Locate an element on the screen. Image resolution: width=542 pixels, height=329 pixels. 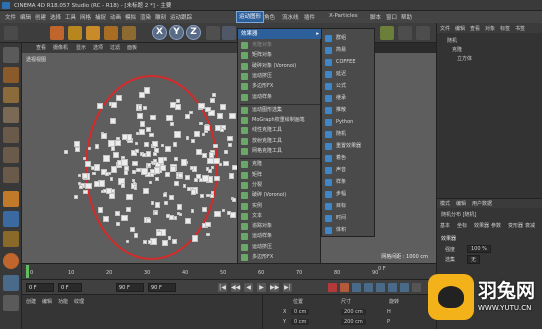
previous-key-button: ◀◀ is located at coordinates (235, 287).